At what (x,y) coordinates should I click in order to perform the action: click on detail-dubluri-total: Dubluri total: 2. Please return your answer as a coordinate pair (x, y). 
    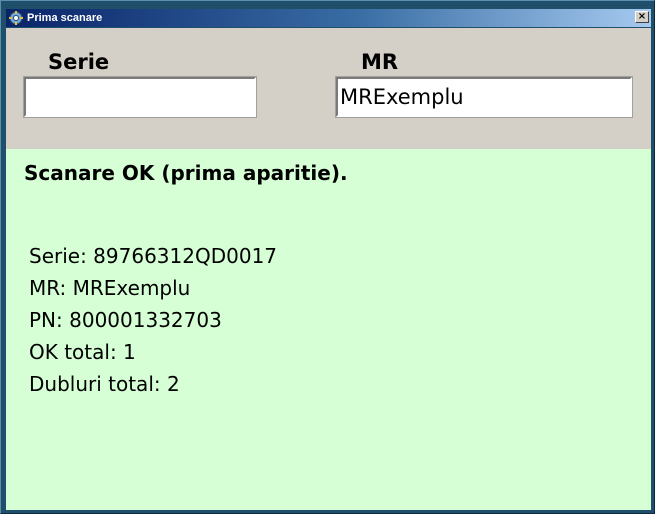
    Looking at the image, I should click on (104, 384).